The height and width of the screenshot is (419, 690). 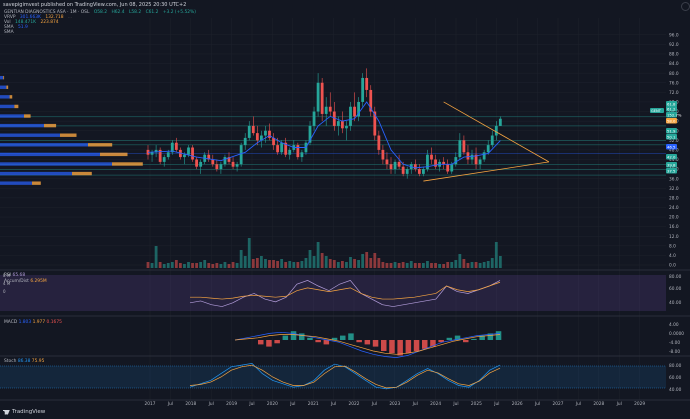 What do you see at coordinates (674, 45) in the screenshot?
I see `price-tick-label: 92.0` at bounding box center [674, 45].